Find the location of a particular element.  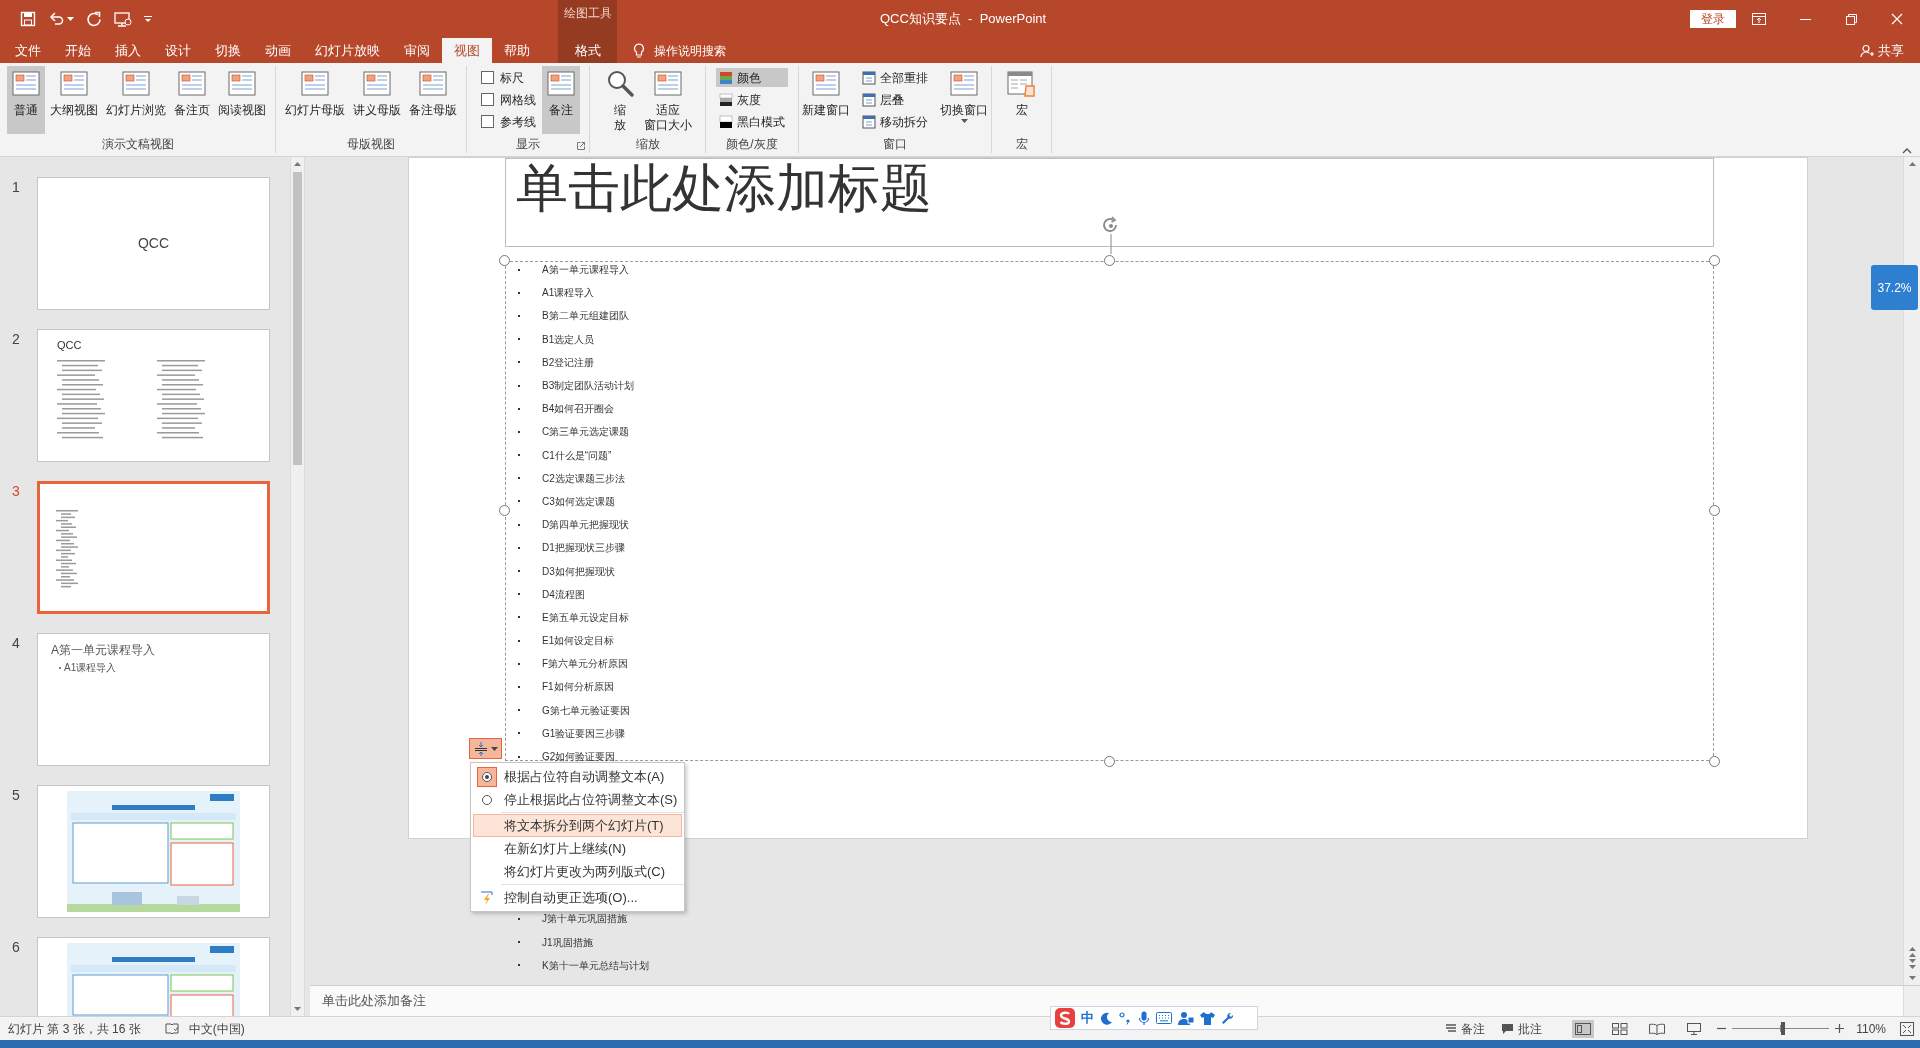

keyboard-icon is located at coordinates (1164, 1018).